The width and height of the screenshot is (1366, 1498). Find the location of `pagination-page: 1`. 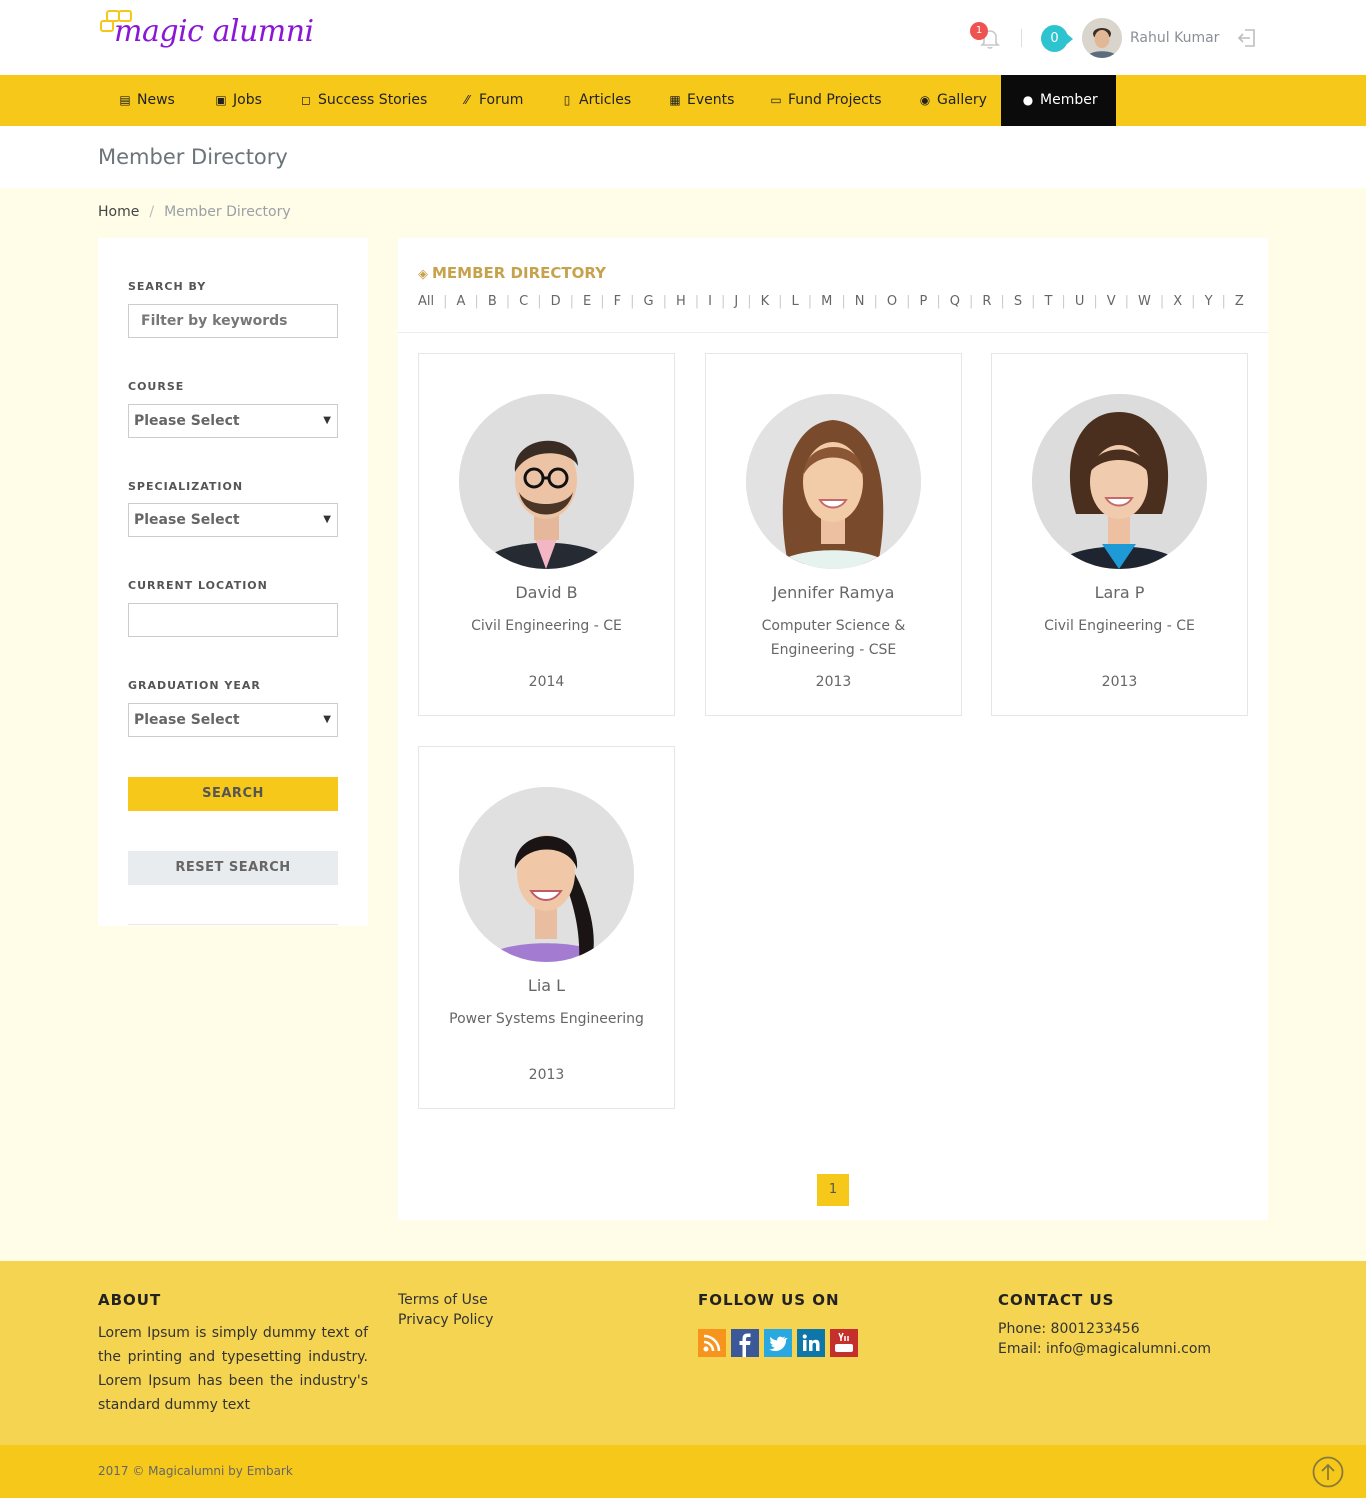

pagination-page: 1 is located at coordinates (833, 1190).